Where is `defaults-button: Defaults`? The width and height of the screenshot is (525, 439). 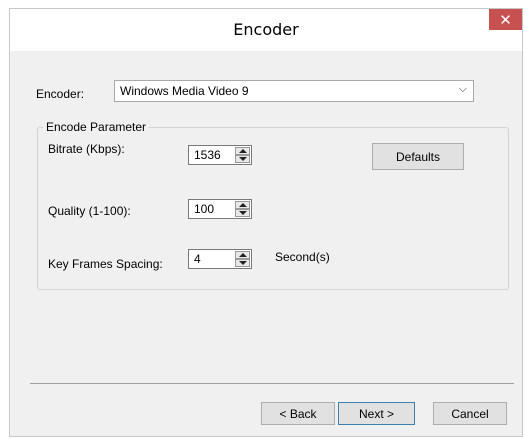 defaults-button: Defaults is located at coordinates (418, 156).